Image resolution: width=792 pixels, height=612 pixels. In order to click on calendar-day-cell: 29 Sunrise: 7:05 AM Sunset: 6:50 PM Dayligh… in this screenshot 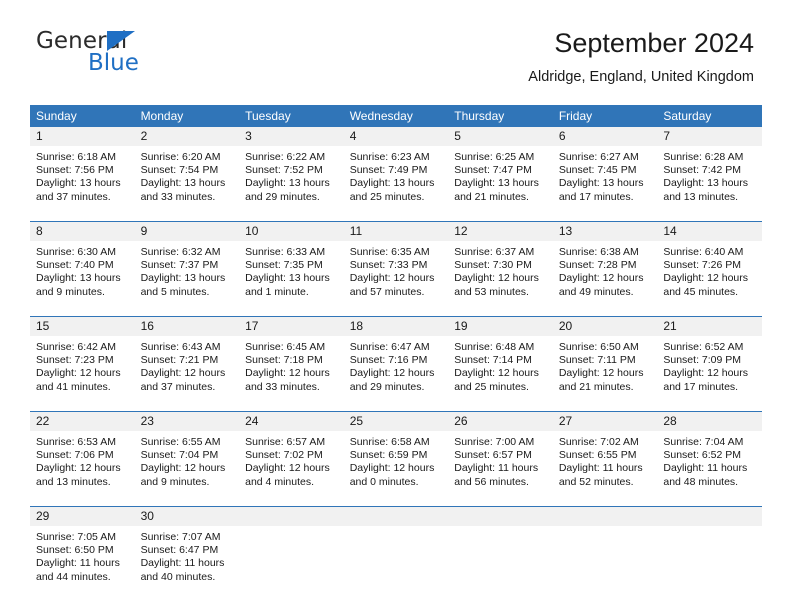, I will do `click(82, 553)`.